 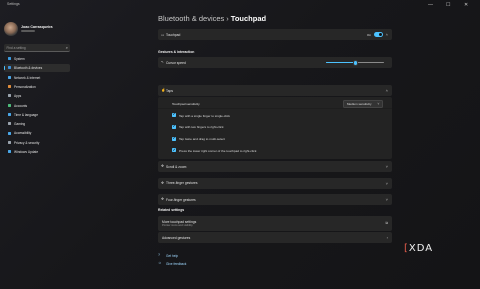 What do you see at coordinates (11, 29) in the screenshot?
I see `avatar` at bounding box center [11, 29].